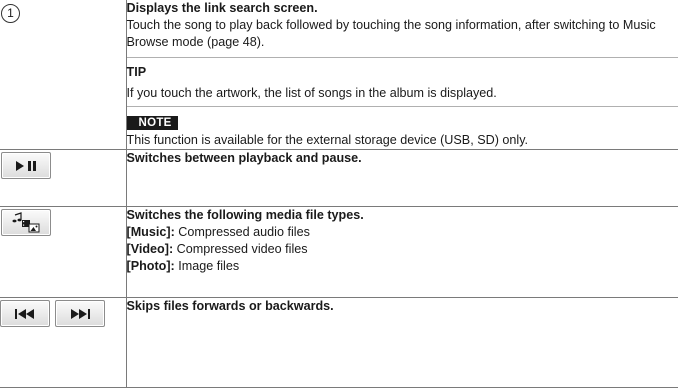 This screenshot has height=388, width=678. Describe the element at coordinates (207, 266) in the screenshot. I see `item-text: Image files` at that location.